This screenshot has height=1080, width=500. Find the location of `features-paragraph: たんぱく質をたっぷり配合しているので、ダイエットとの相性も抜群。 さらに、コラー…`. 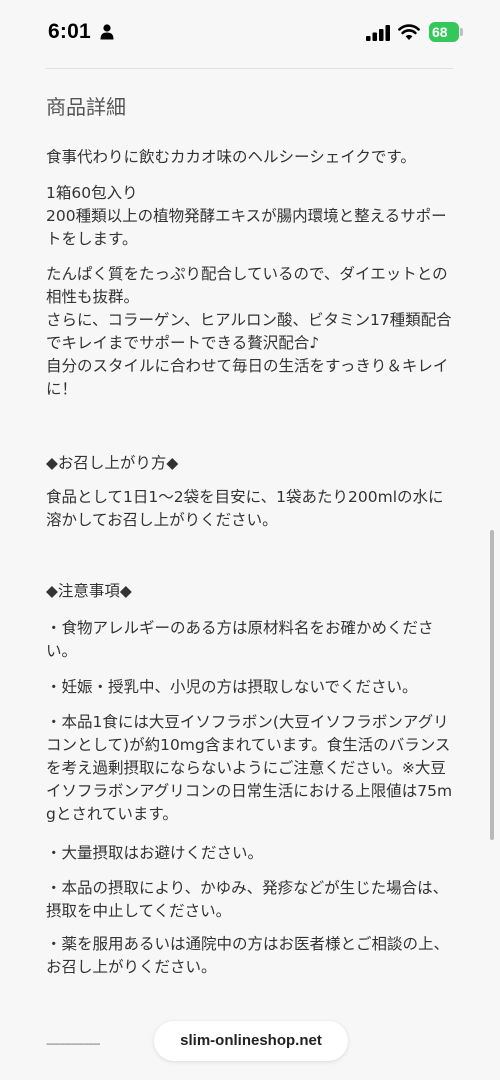

features-paragraph: たんぱく質をたっぷり配合しているので、ダイエットとの相性も抜群。 さらに、コラー… is located at coordinates (249, 331).